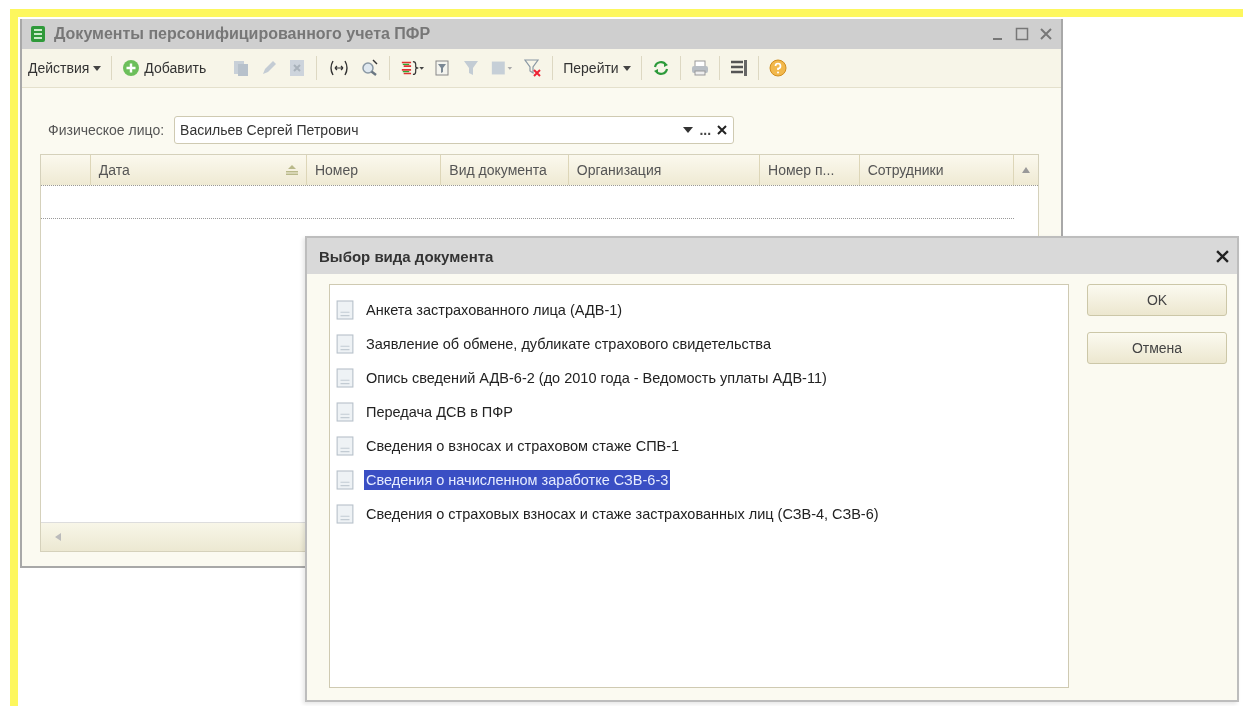 Image resolution: width=1243 pixels, height=706 pixels. I want to click on clear-icon, so click(722, 130).